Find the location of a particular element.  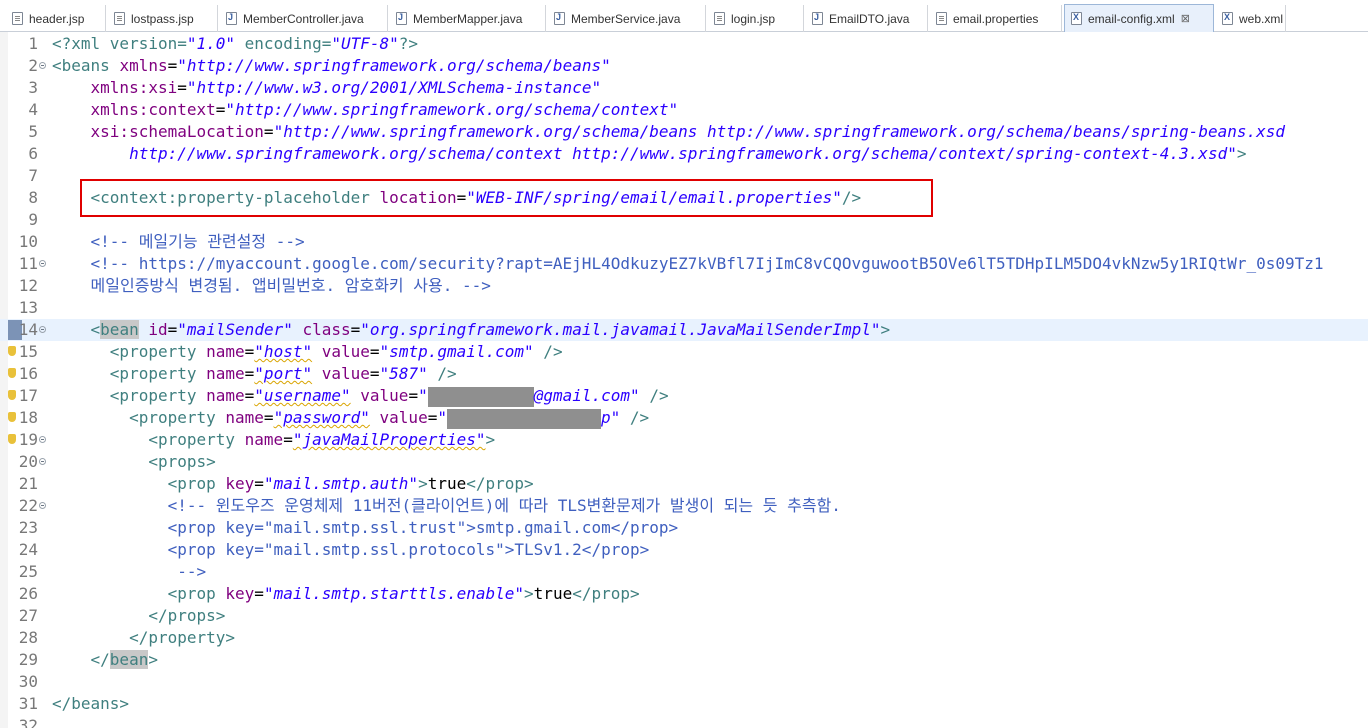

line-number: 11 is located at coordinates (28, 263).